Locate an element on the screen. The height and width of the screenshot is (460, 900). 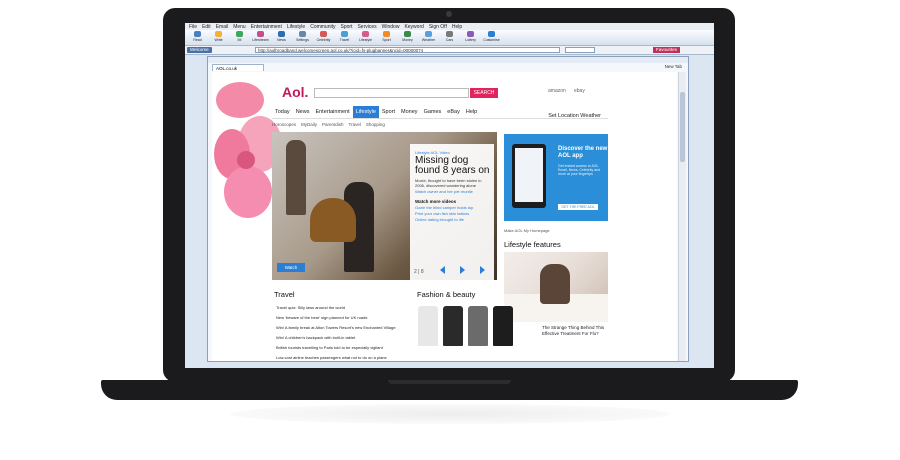
toolbar-search-input is located at coordinates (580, 50).